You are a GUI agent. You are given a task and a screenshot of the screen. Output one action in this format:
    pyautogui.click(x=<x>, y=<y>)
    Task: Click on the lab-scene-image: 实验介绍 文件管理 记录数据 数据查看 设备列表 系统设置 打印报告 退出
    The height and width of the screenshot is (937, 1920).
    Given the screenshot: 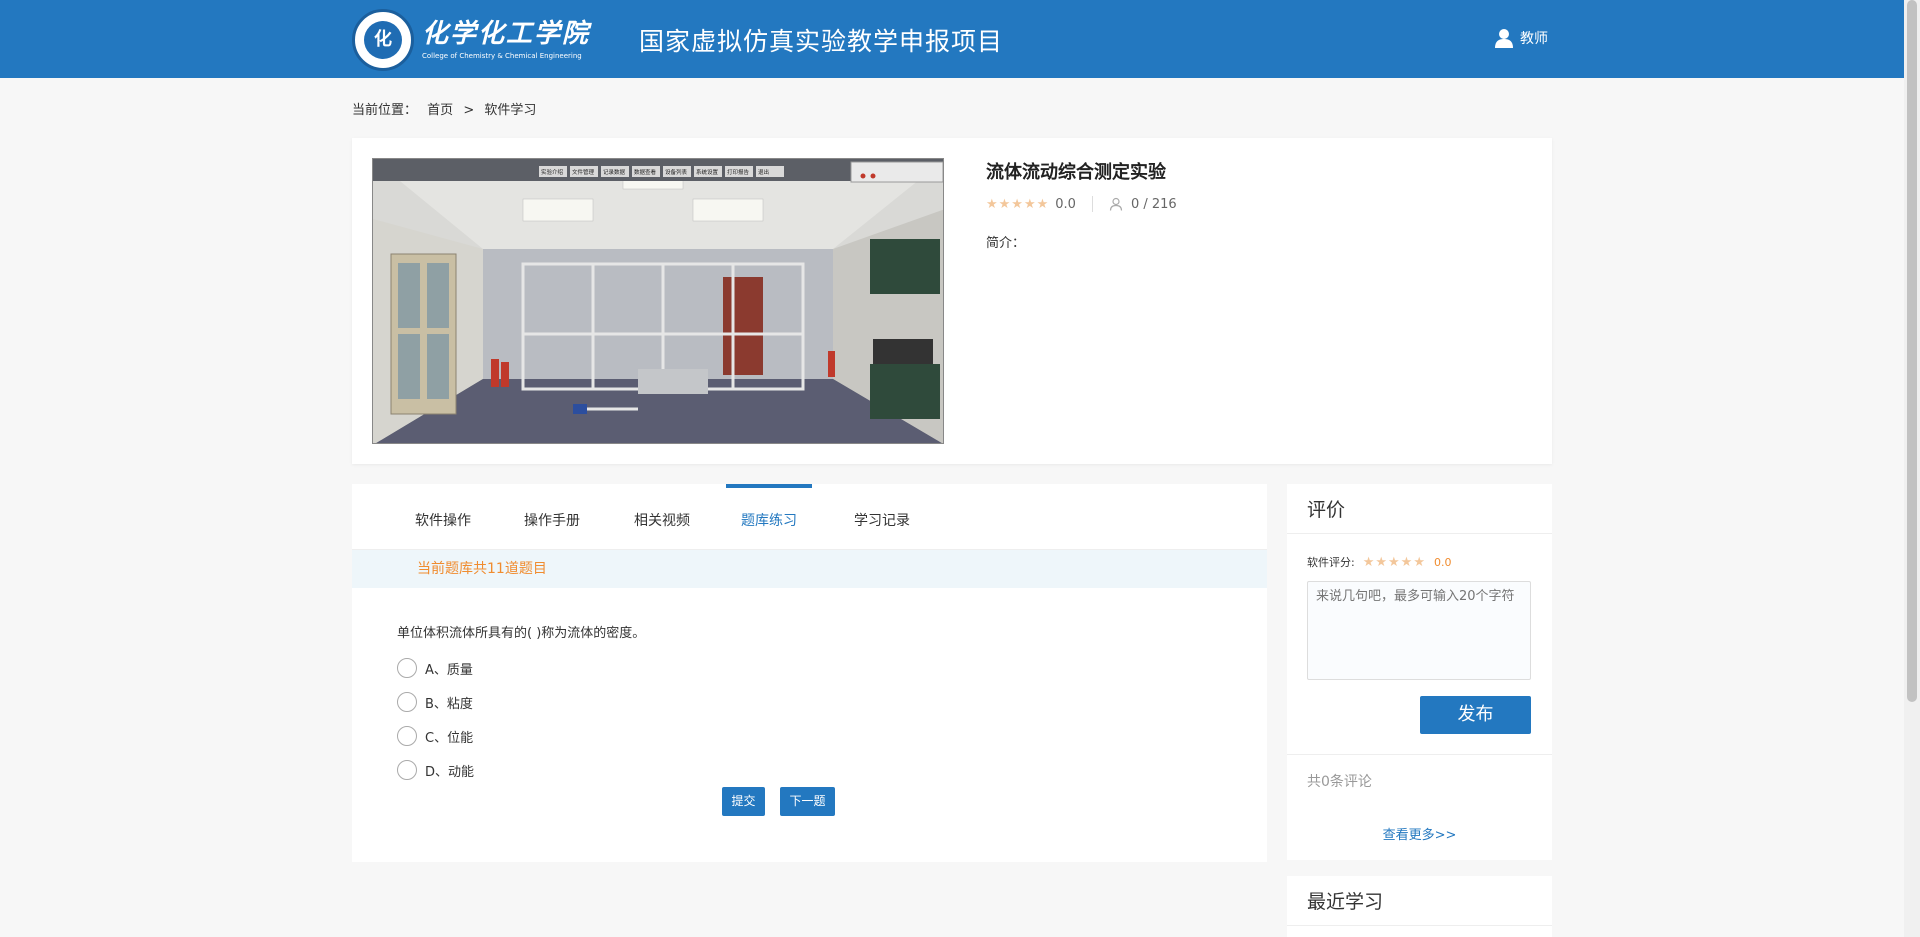 What is the action you would take?
    pyautogui.click(x=658, y=301)
    